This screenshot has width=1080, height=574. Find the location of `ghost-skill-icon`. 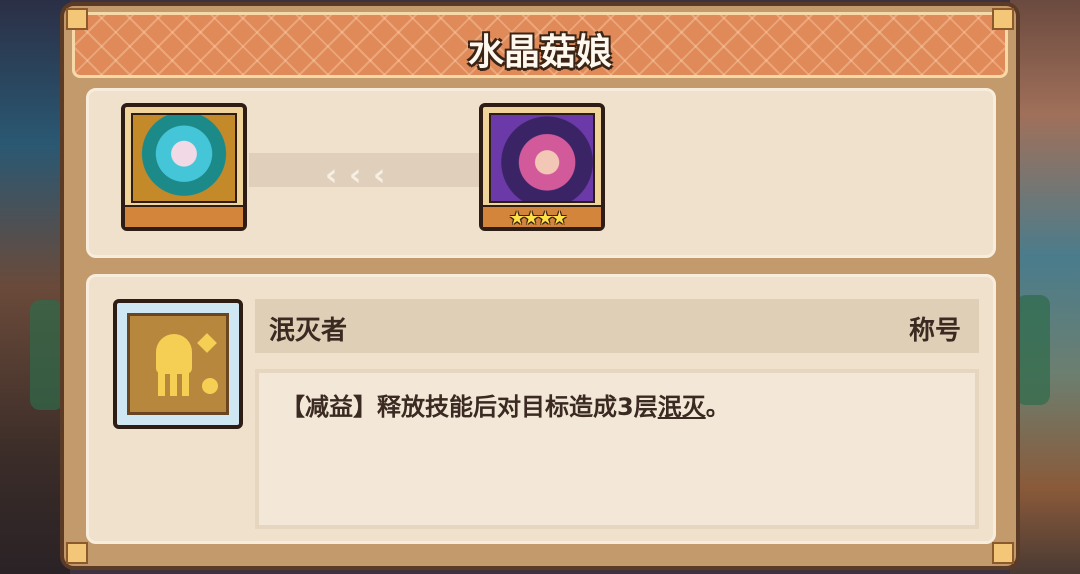

ghost-skill-icon is located at coordinates (178, 364).